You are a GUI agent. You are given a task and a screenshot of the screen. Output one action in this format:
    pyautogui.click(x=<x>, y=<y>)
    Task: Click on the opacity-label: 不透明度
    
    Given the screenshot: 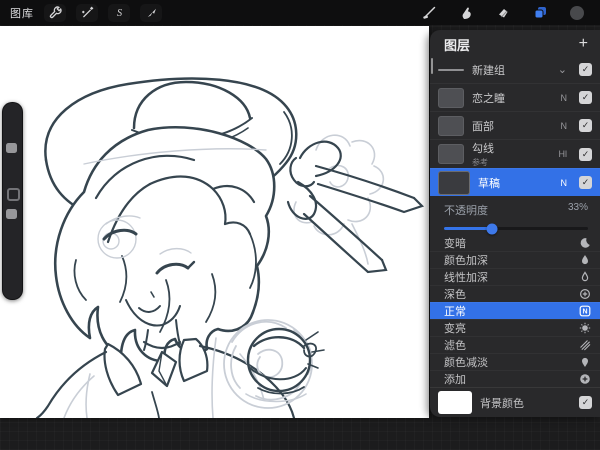 What is the action you would take?
    pyautogui.click(x=466, y=211)
    